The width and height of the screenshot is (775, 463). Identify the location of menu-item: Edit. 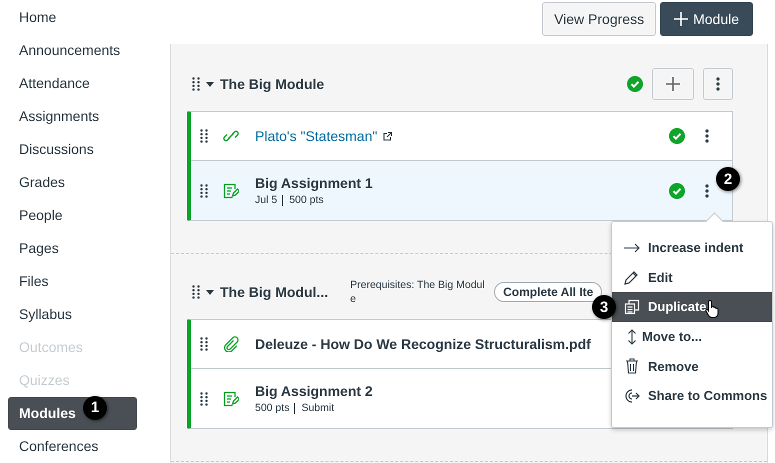
(692, 277).